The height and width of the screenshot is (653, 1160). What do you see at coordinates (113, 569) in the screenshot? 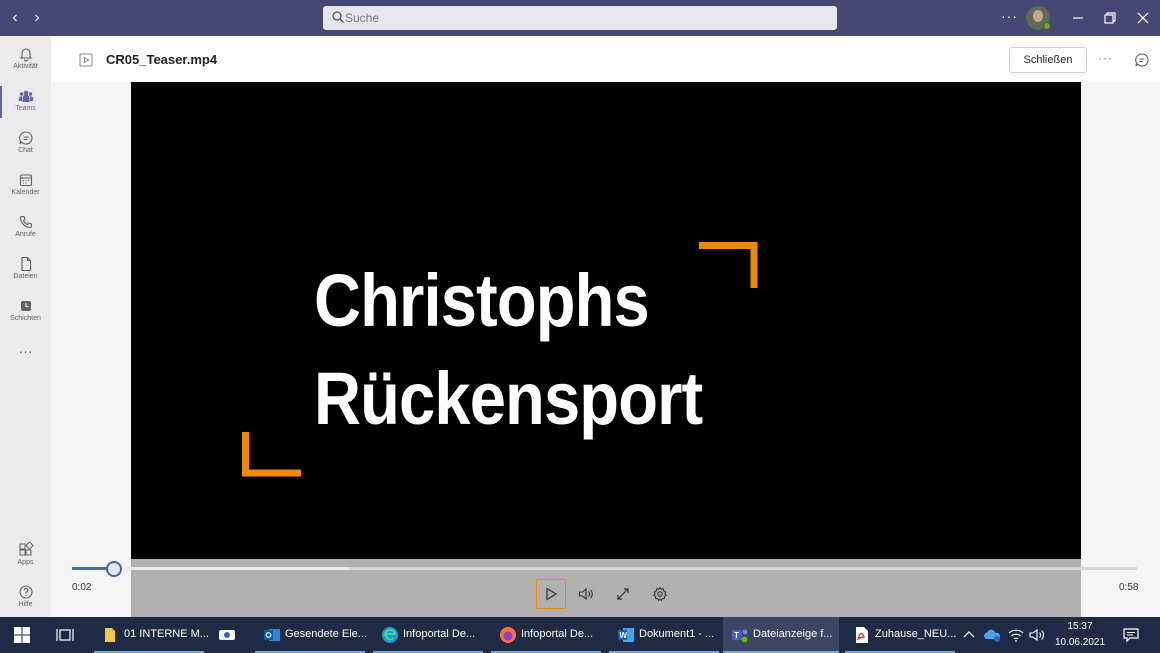
I see `seek-handle` at bounding box center [113, 569].